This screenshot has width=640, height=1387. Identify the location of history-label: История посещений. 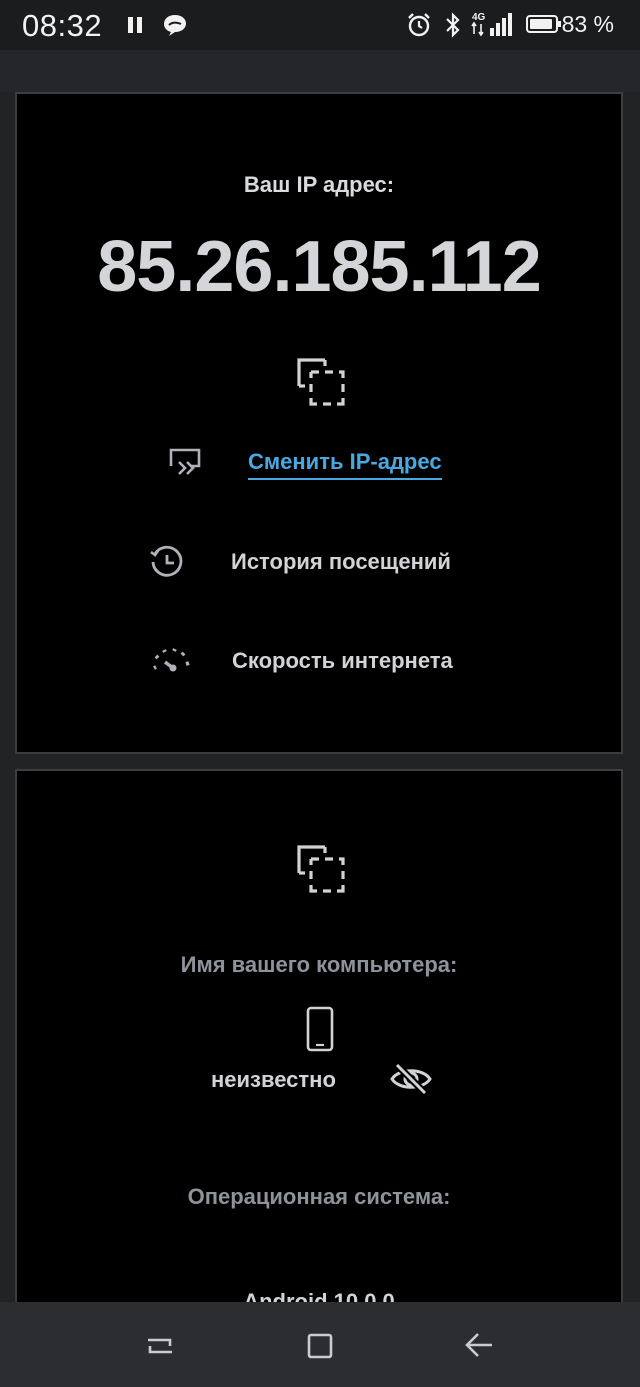
(341, 562).